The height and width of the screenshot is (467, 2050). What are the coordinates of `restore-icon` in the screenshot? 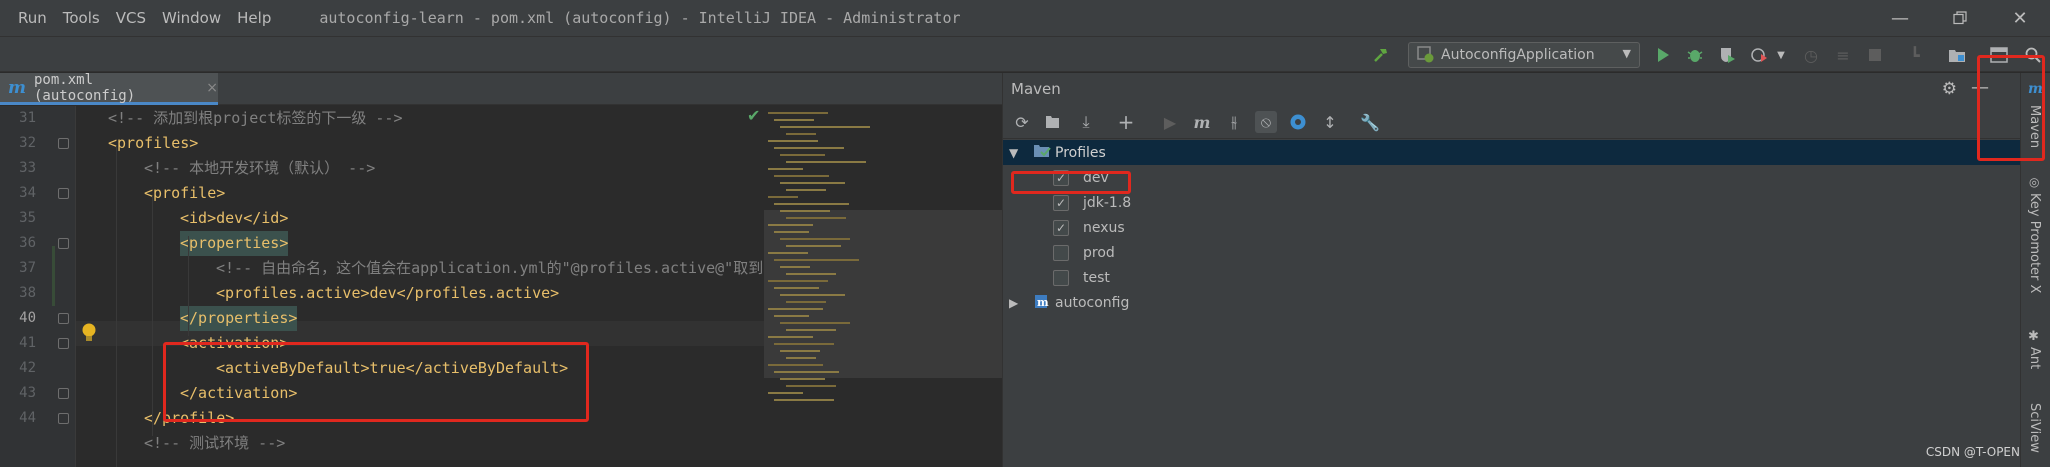 It's located at (1960, 18).